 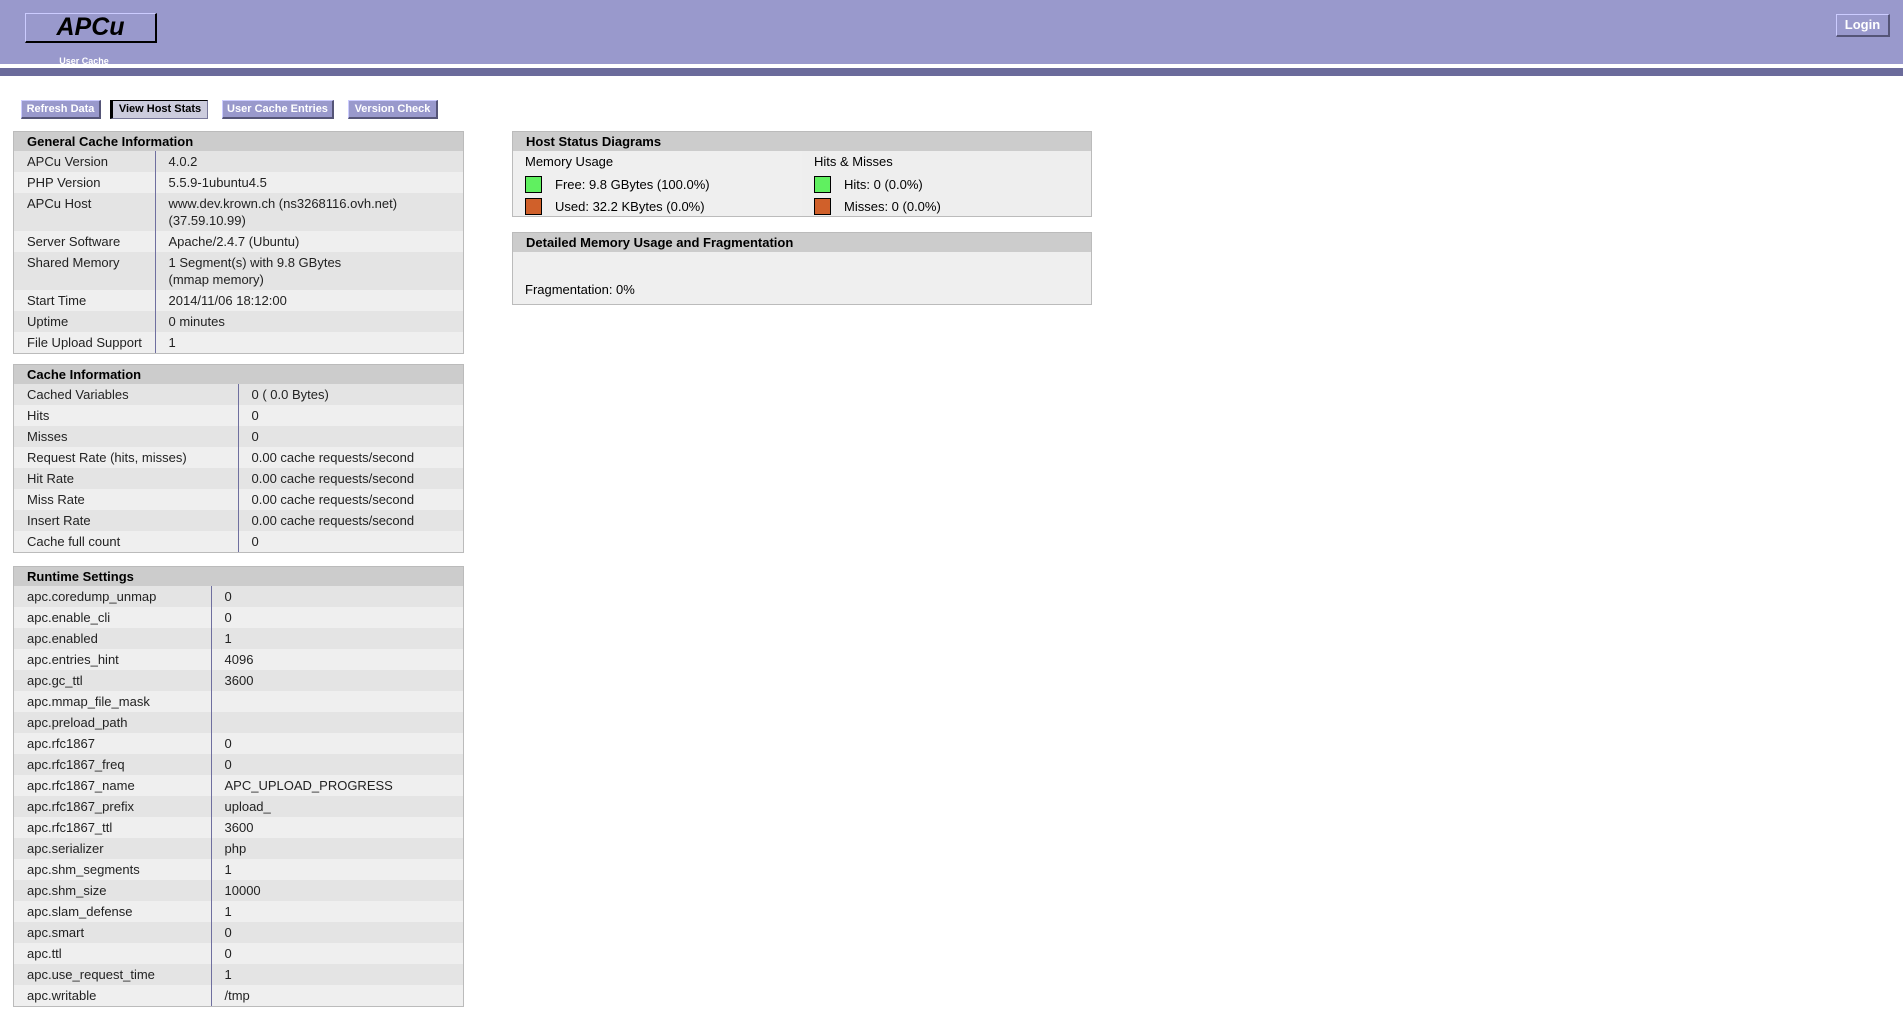 I want to click on legend-misses: Misses: 0 (0.0%), so click(x=952, y=206).